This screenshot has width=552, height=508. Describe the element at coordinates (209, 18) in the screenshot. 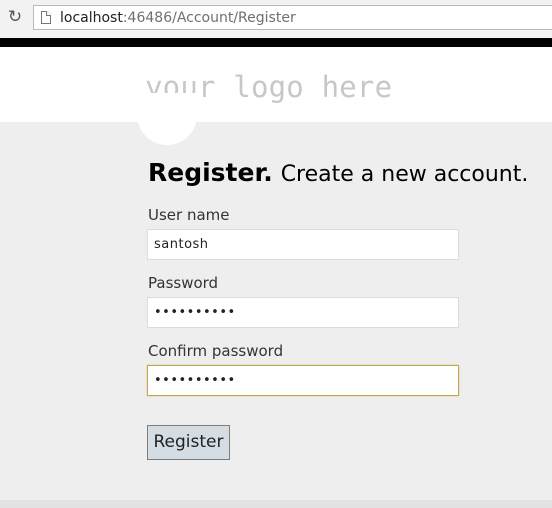

I see `url-path: :46486/Account/Register` at that location.